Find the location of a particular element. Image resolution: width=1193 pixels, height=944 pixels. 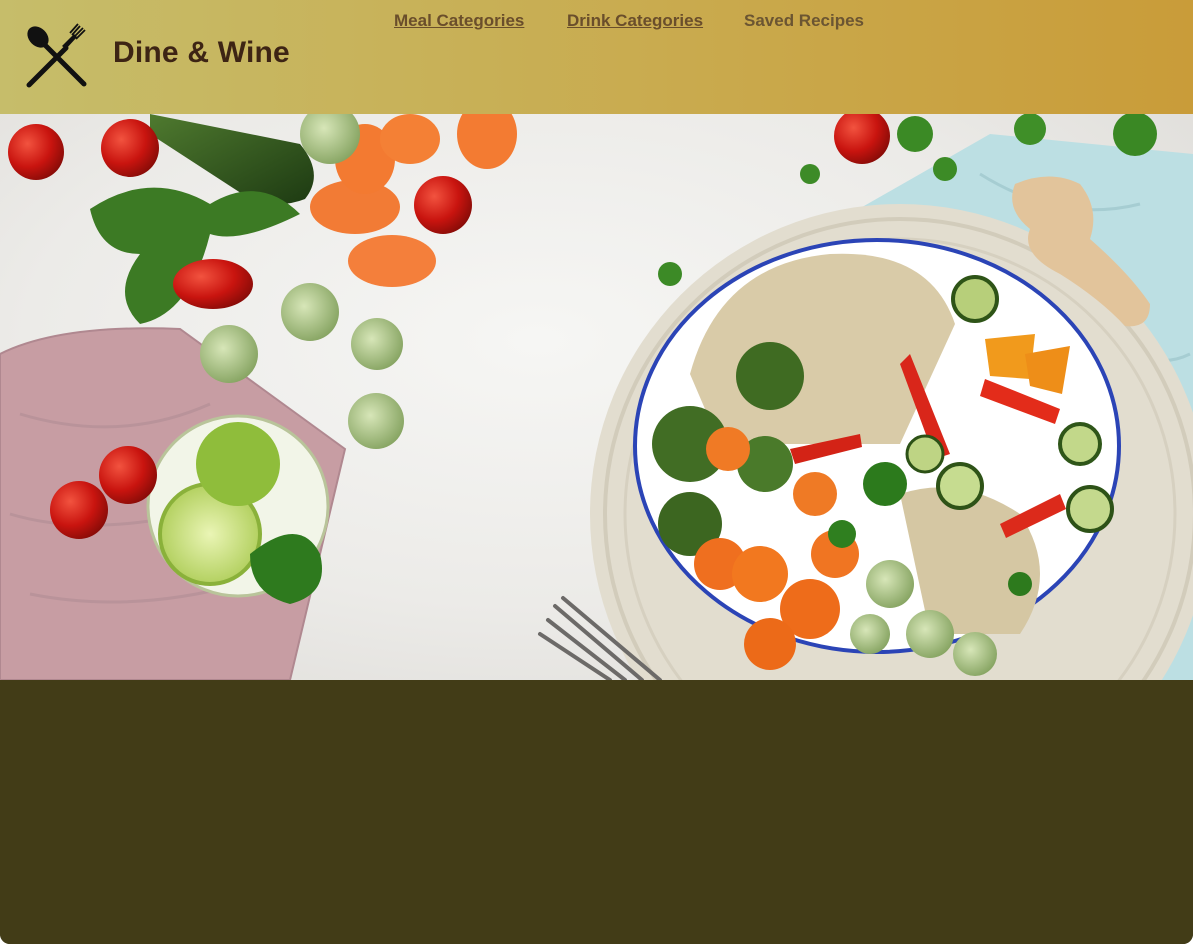

brand-name: Dine & Wine is located at coordinates (201, 53).